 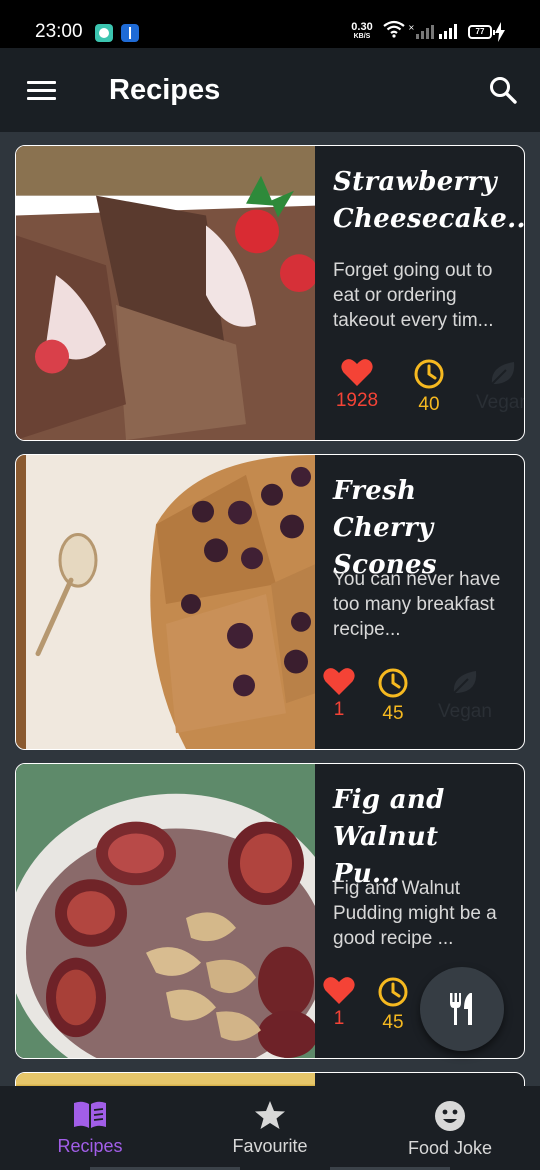 What do you see at coordinates (448, 31) in the screenshot?
I see `signal-strength-icon` at bounding box center [448, 31].